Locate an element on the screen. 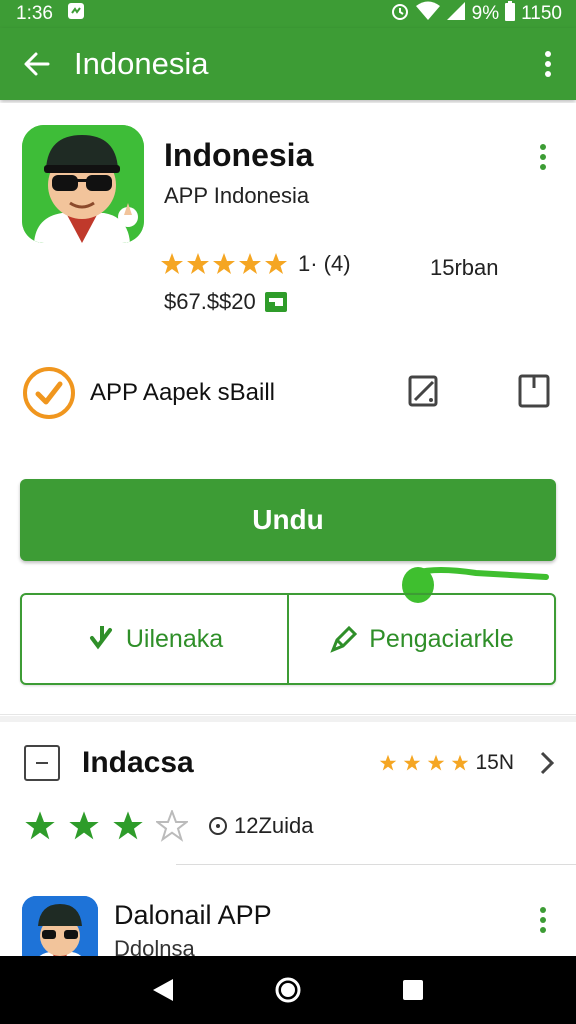 This screenshot has height=1024, width=576. edit-pencil-icon is located at coordinates (344, 639).